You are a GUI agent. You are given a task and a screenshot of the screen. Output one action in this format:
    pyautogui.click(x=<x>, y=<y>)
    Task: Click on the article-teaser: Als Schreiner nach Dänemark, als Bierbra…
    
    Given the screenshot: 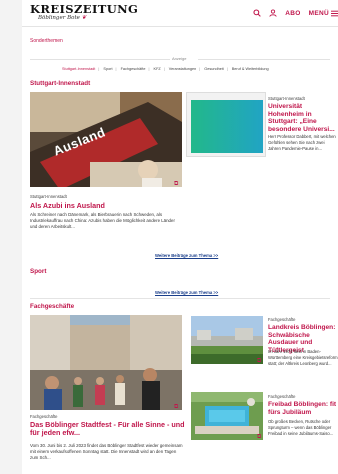 What is the action you would take?
    pyautogui.click(x=102, y=221)
    